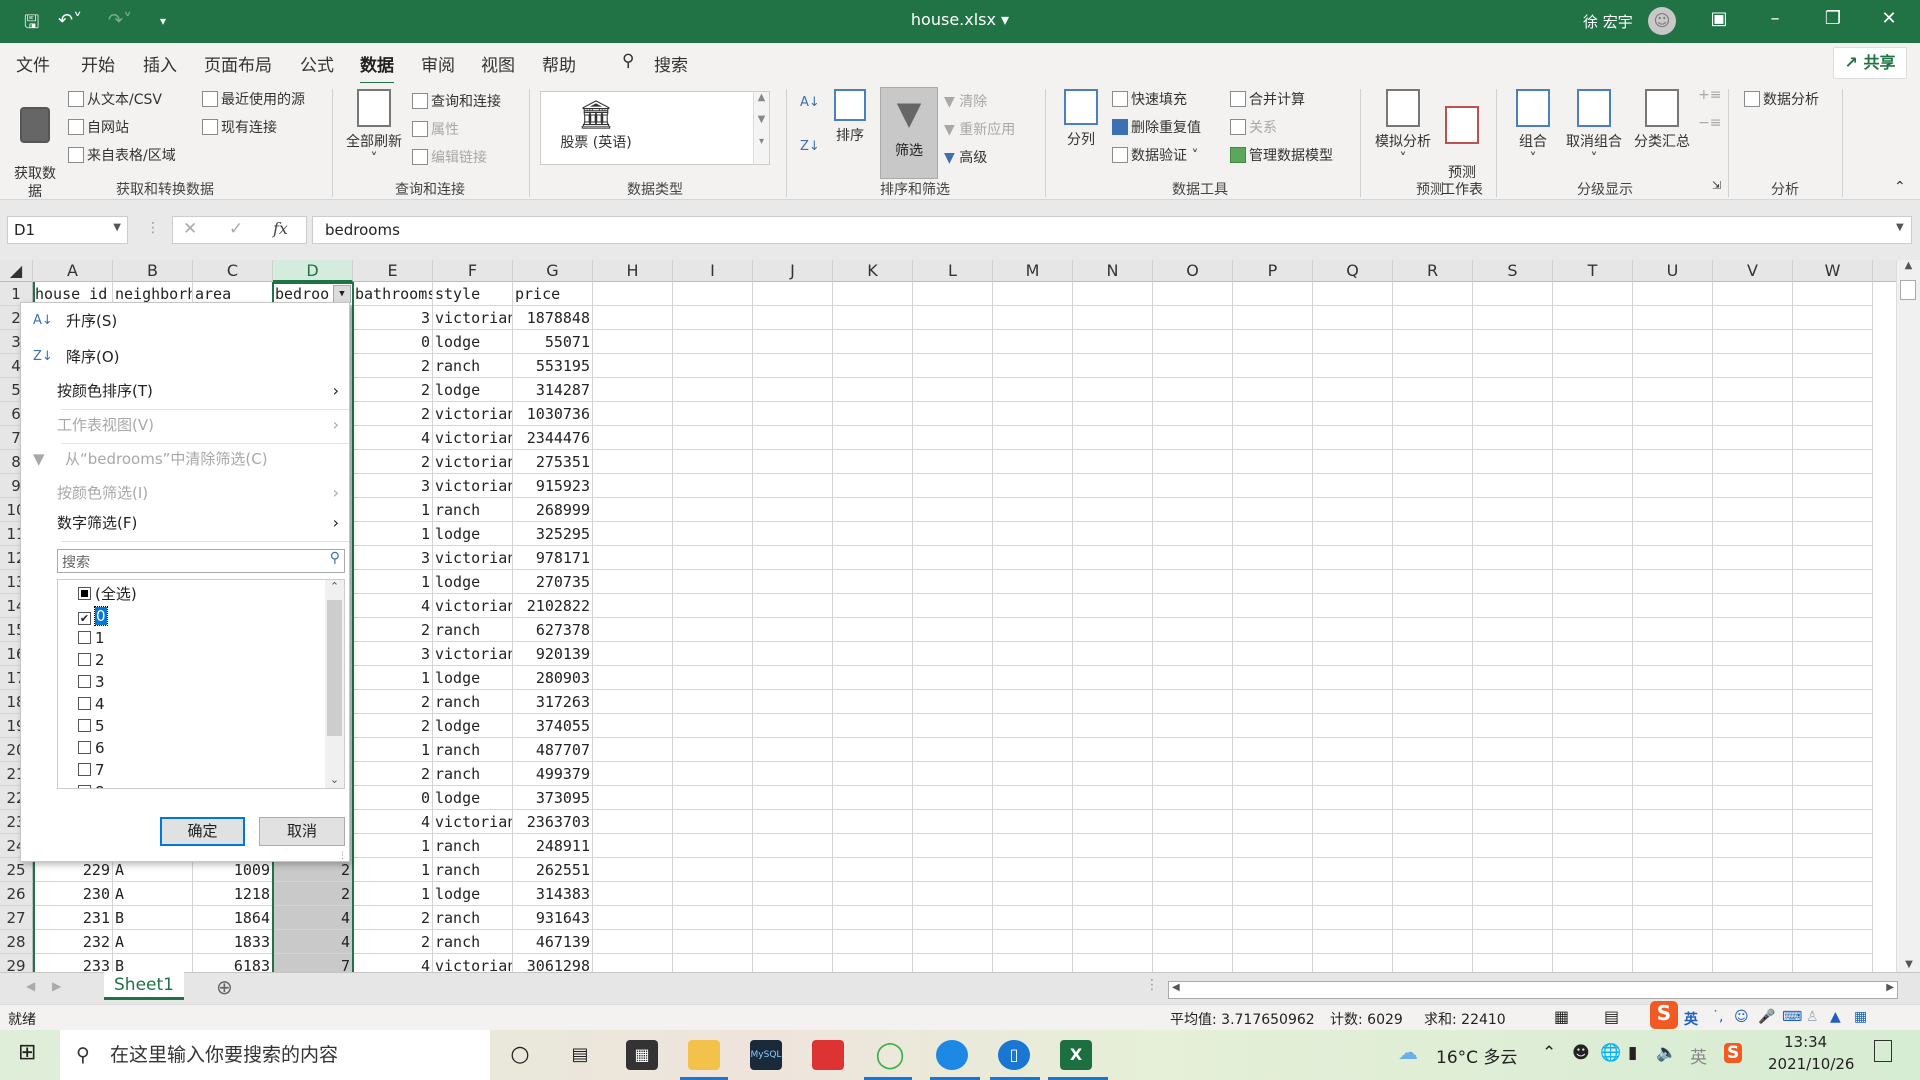 This screenshot has width=1920, height=1080. I want to click on confirm-entry-icon: ✓, so click(236, 229).